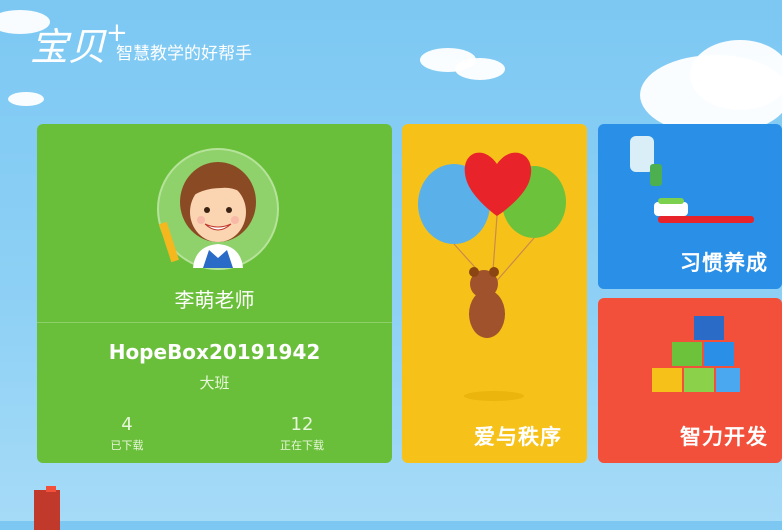  I want to click on module-habit-formation-label: 习惯养成, so click(724, 263).